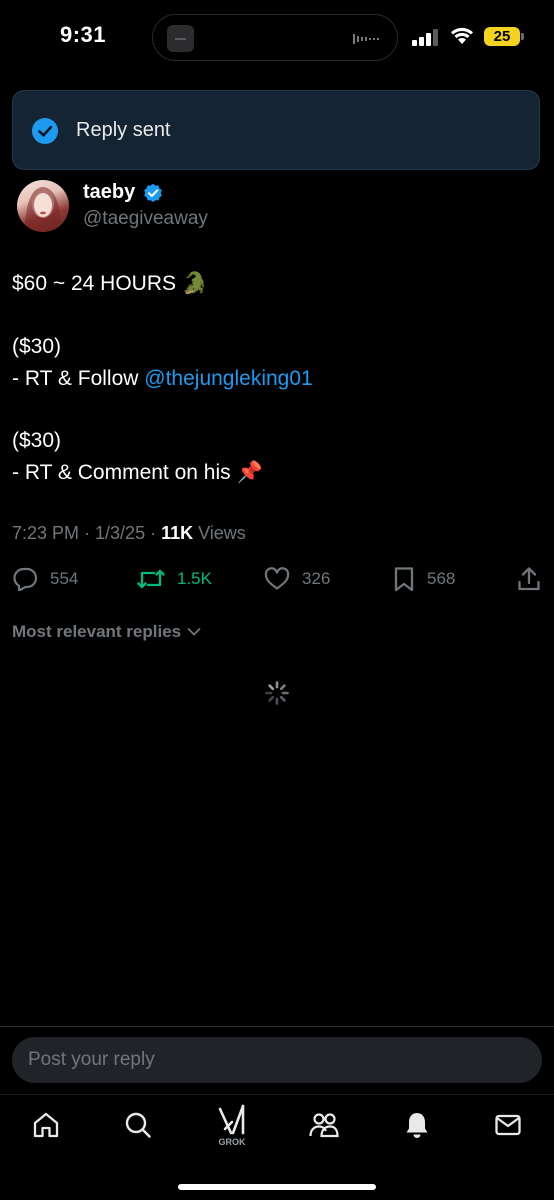 This screenshot has height=1200, width=554. I want to click on post-text-line: $60 ~ 24 HOURS 🐊, so click(110, 283).